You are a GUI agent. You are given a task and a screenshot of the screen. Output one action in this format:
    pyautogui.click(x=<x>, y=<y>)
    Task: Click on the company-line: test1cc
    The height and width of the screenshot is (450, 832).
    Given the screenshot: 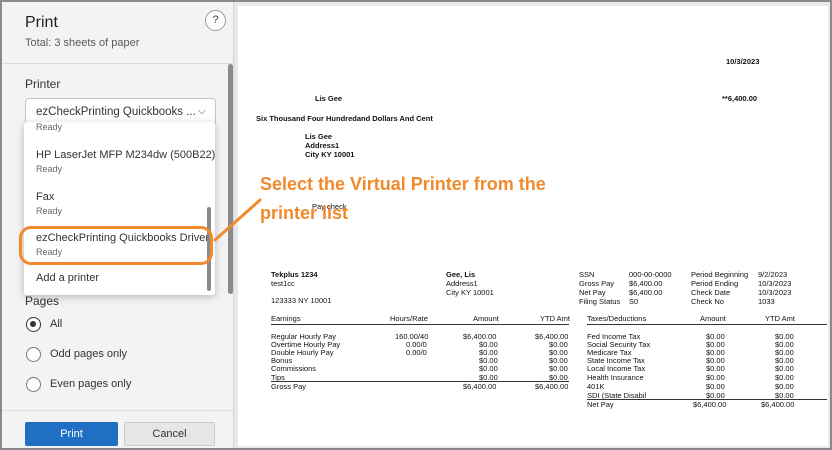 What is the action you would take?
    pyautogui.click(x=283, y=283)
    